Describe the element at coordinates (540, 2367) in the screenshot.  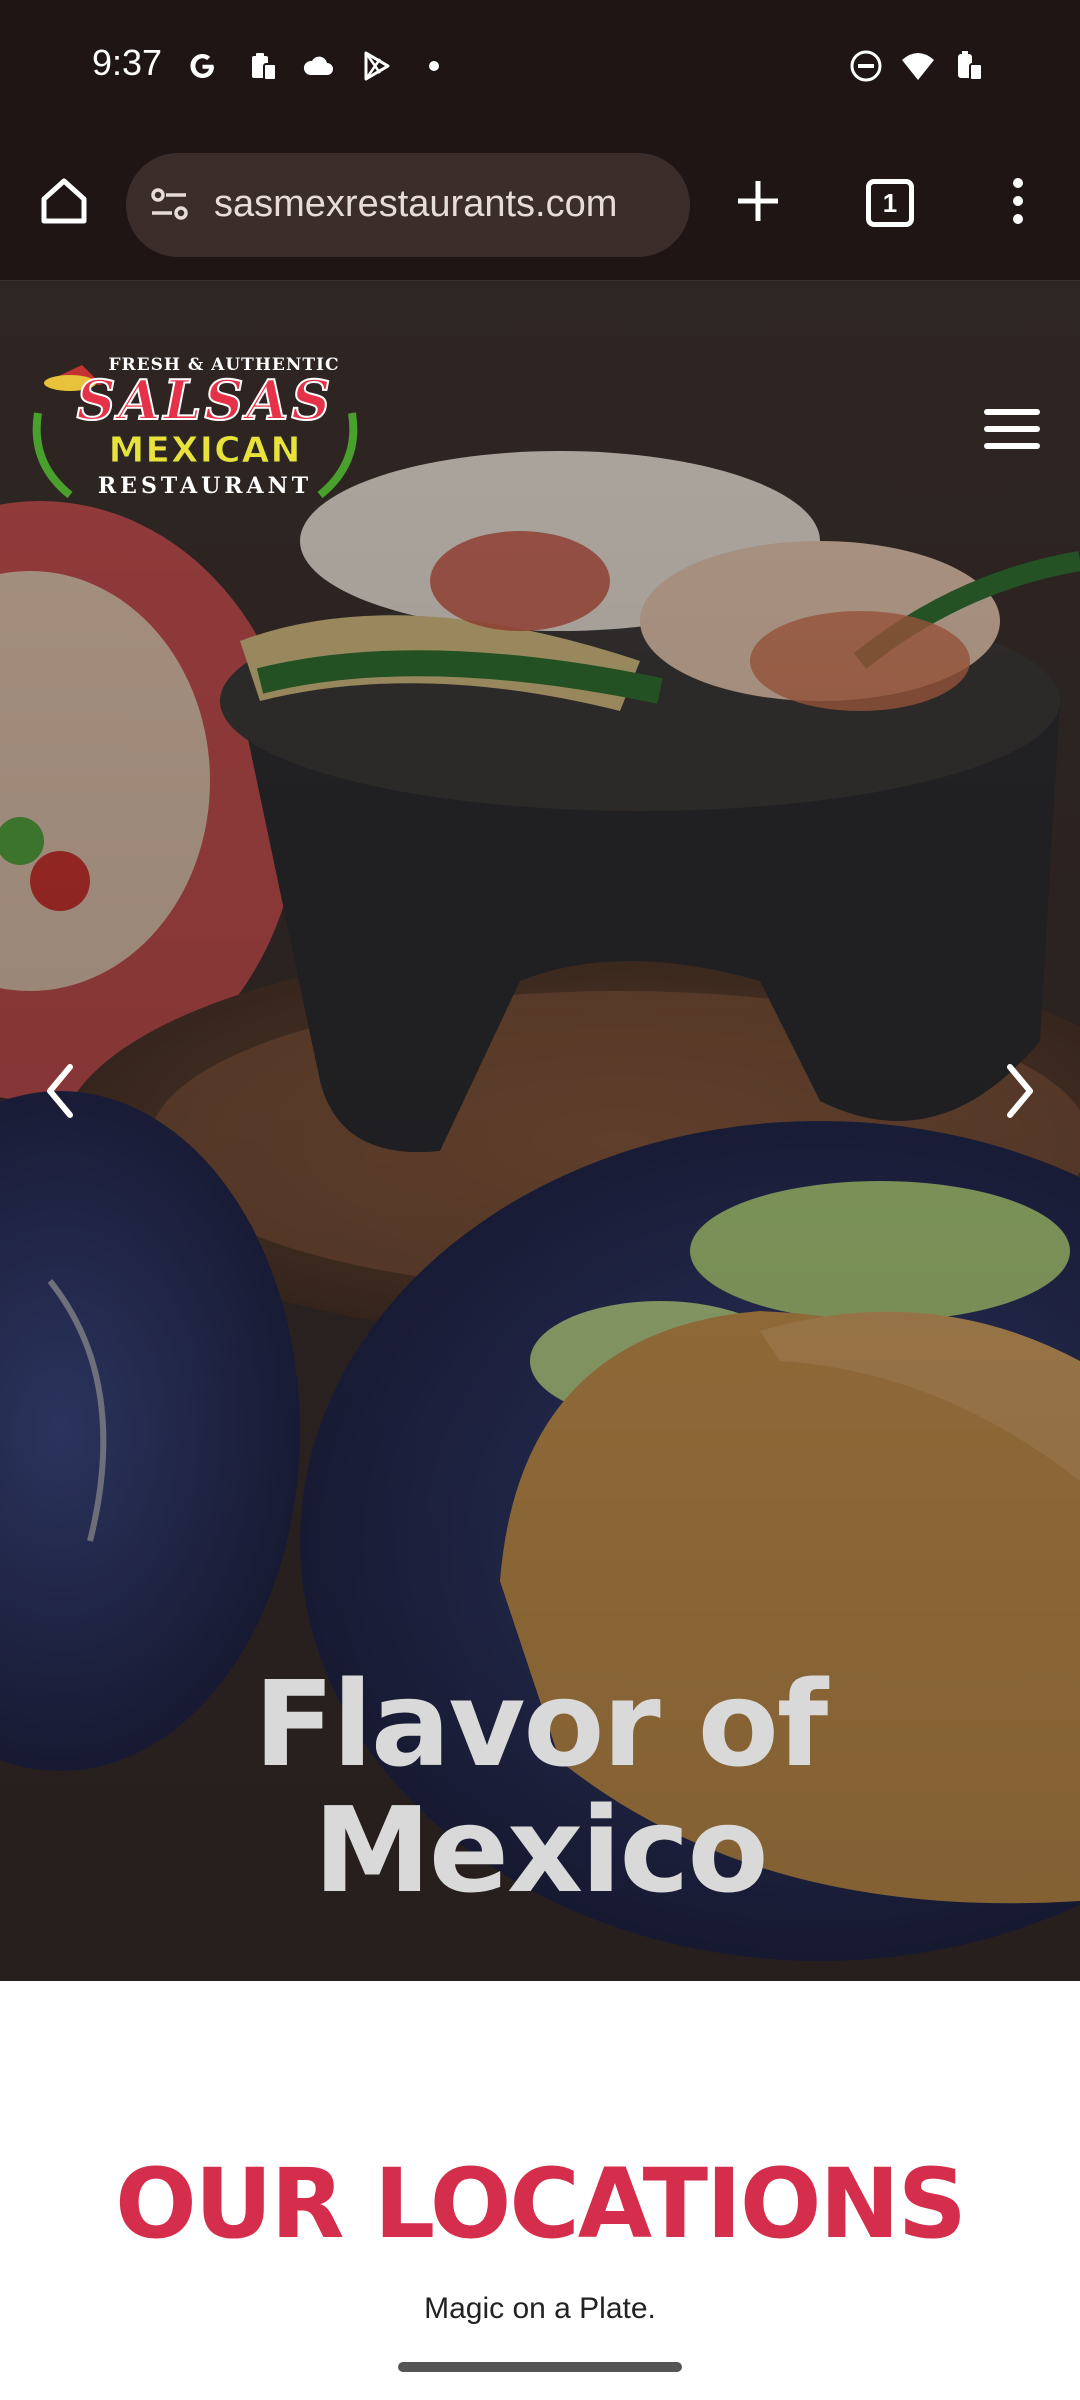
I see `gesture-home-indicator` at that location.